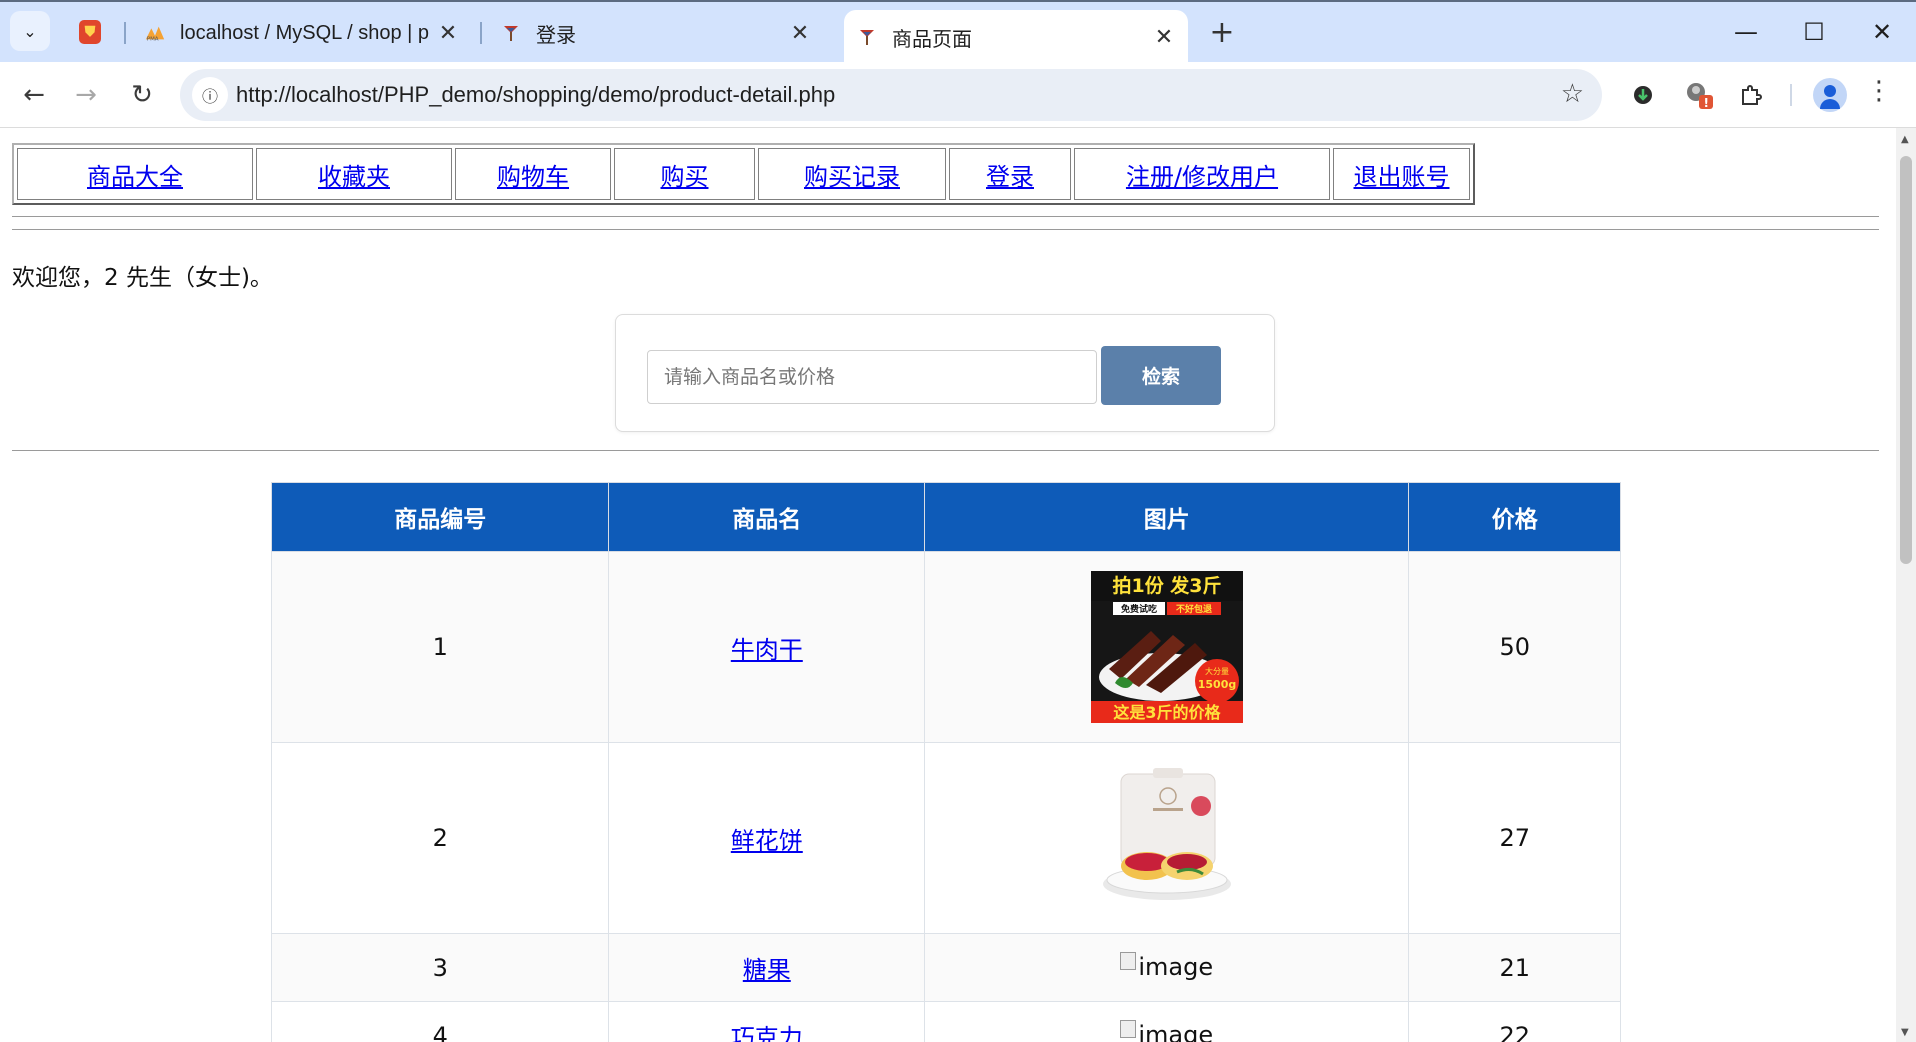 This screenshot has width=1916, height=1042. What do you see at coordinates (305, 32) in the screenshot?
I see `tab-title: localhost / MySQL / shop | p` at bounding box center [305, 32].